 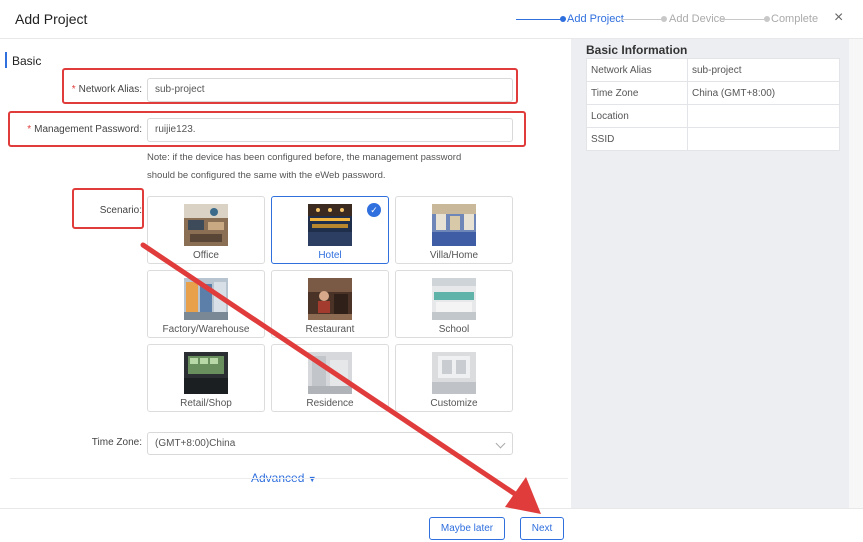 What do you see at coordinates (206, 225) in the screenshot?
I see `office-thumbnail` at bounding box center [206, 225].